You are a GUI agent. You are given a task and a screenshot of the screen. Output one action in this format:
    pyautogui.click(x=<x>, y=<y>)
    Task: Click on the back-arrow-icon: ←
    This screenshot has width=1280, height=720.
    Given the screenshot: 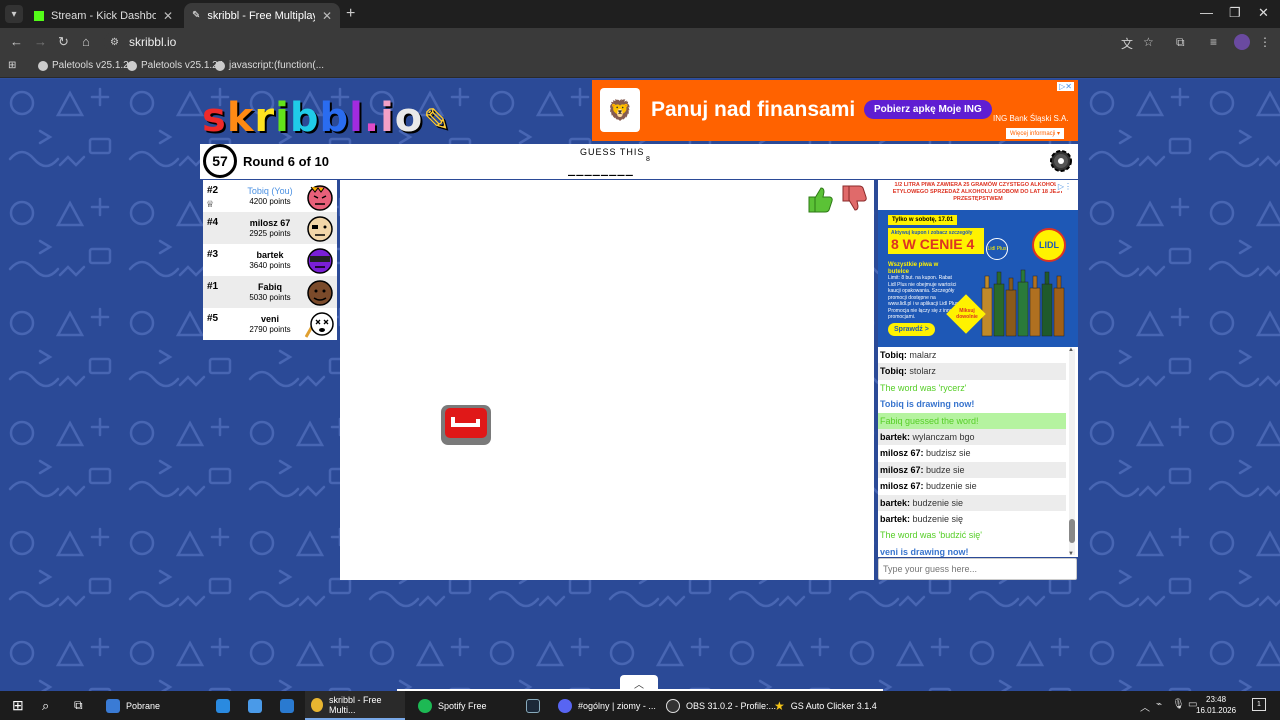 What is the action you would take?
    pyautogui.click(x=16, y=41)
    